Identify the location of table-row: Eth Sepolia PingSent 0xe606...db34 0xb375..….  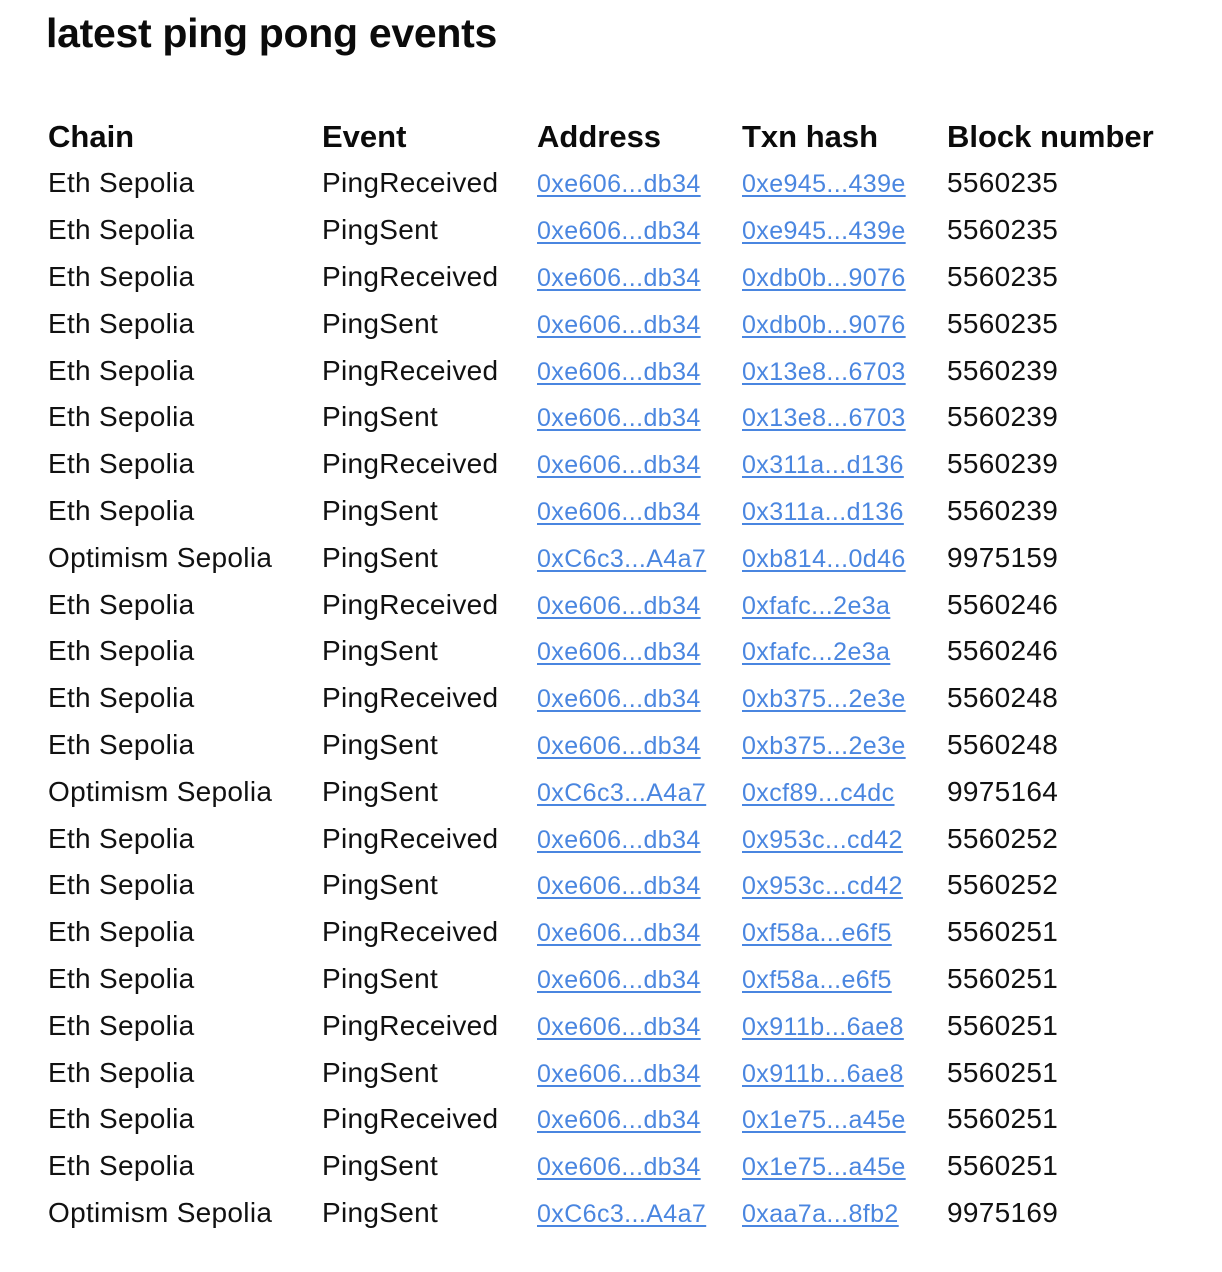
(607, 745).